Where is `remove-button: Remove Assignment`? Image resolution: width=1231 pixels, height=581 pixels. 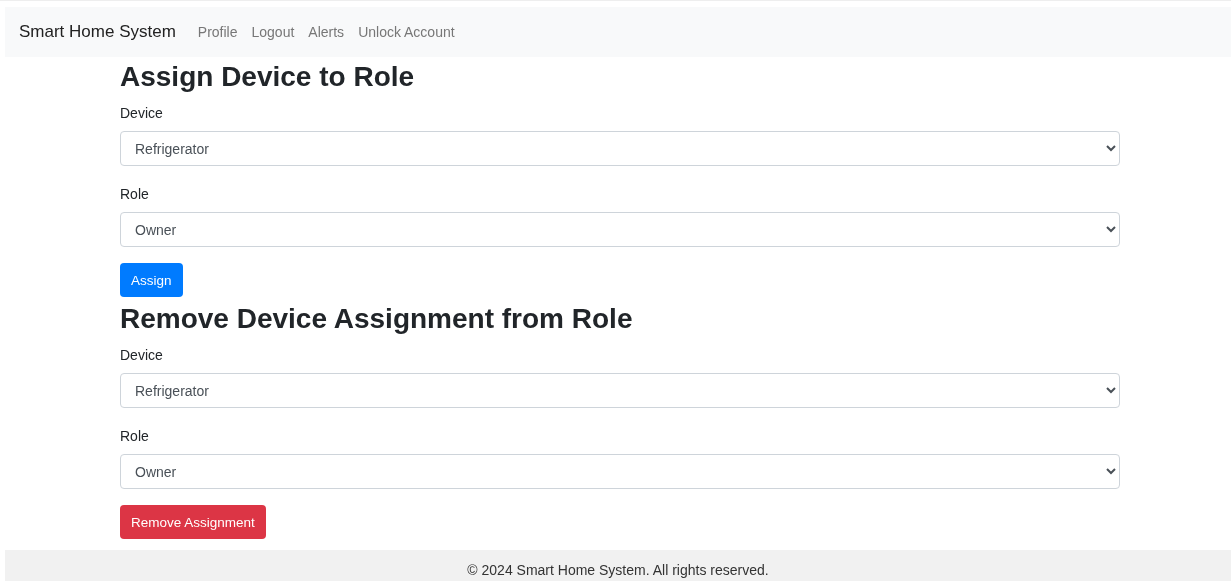 remove-button: Remove Assignment is located at coordinates (193, 522).